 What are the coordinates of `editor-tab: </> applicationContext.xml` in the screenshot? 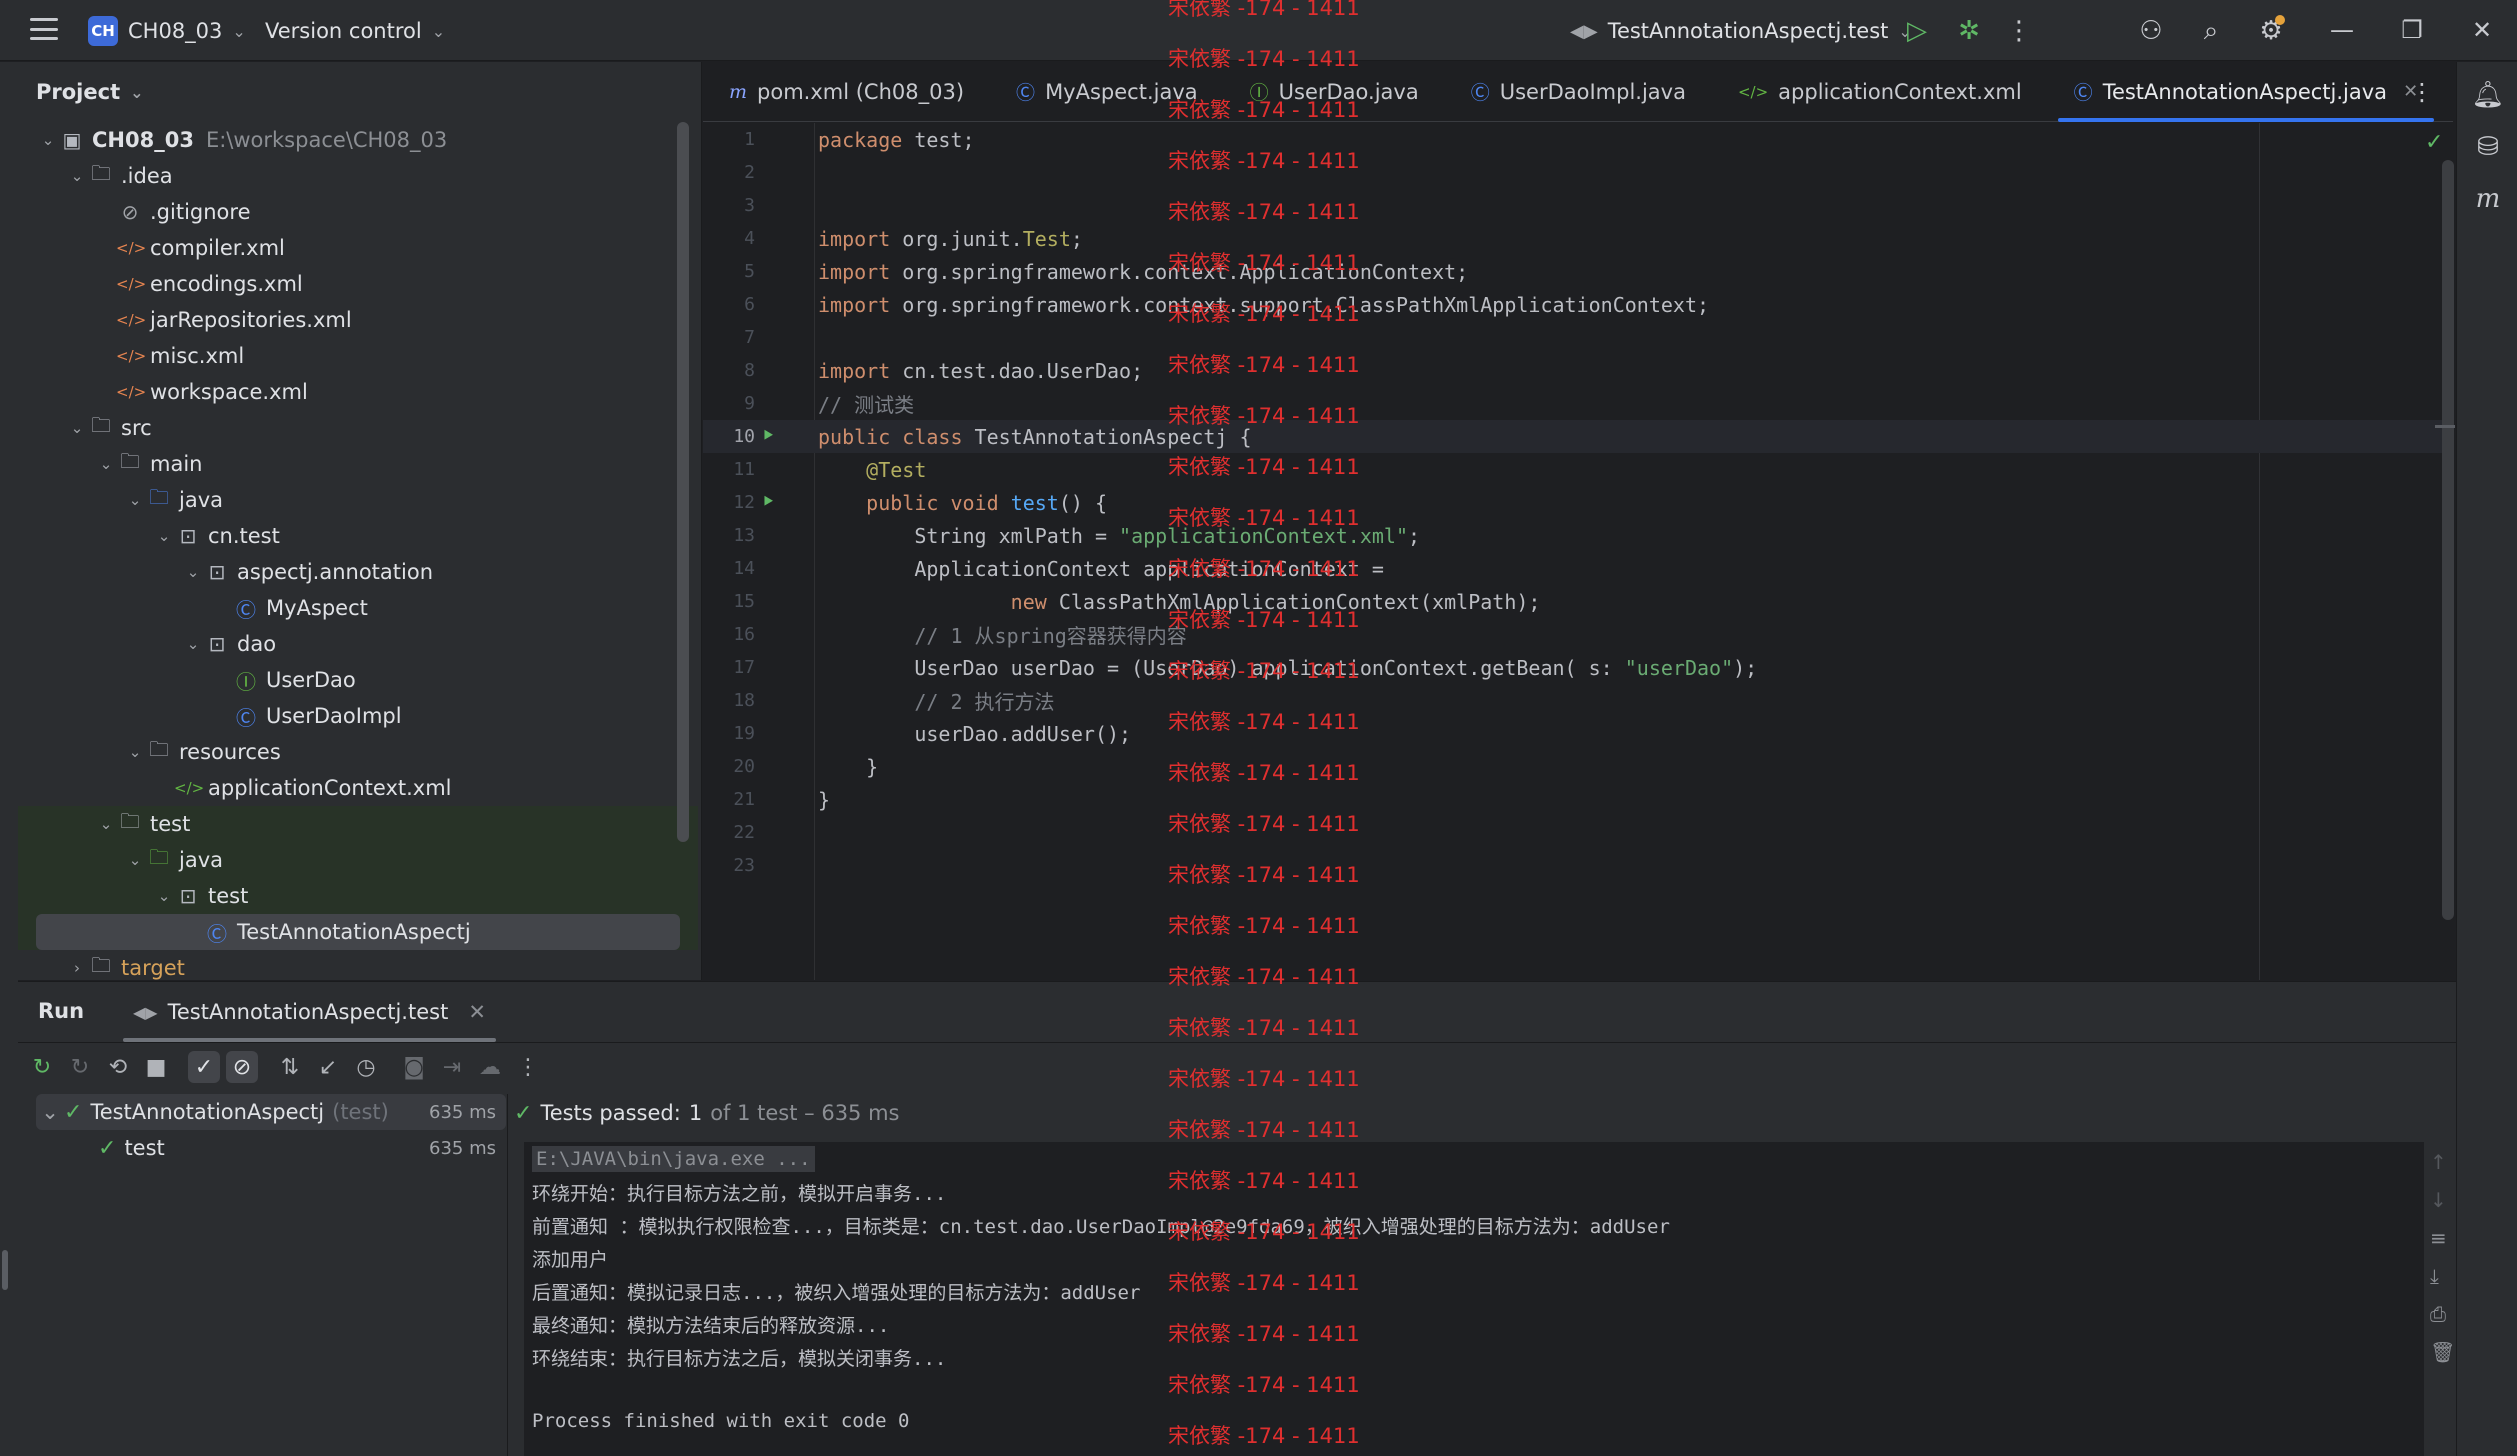 It's located at (1880, 92).